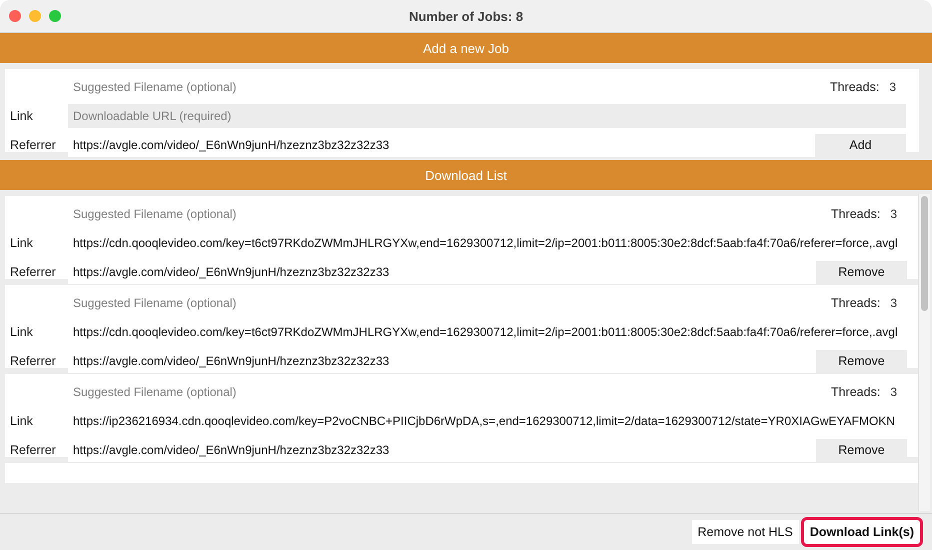  Describe the element at coordinates (466, 48) in the screenshot. I see `section-header: Add a new Job` at that location.